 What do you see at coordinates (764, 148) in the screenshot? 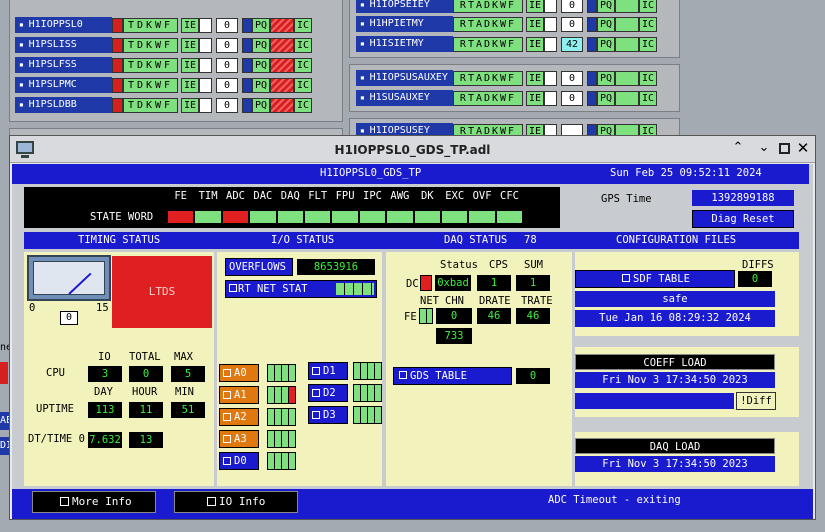
I see `maximize-icon: ⌄` at bounding box center [764, 148].